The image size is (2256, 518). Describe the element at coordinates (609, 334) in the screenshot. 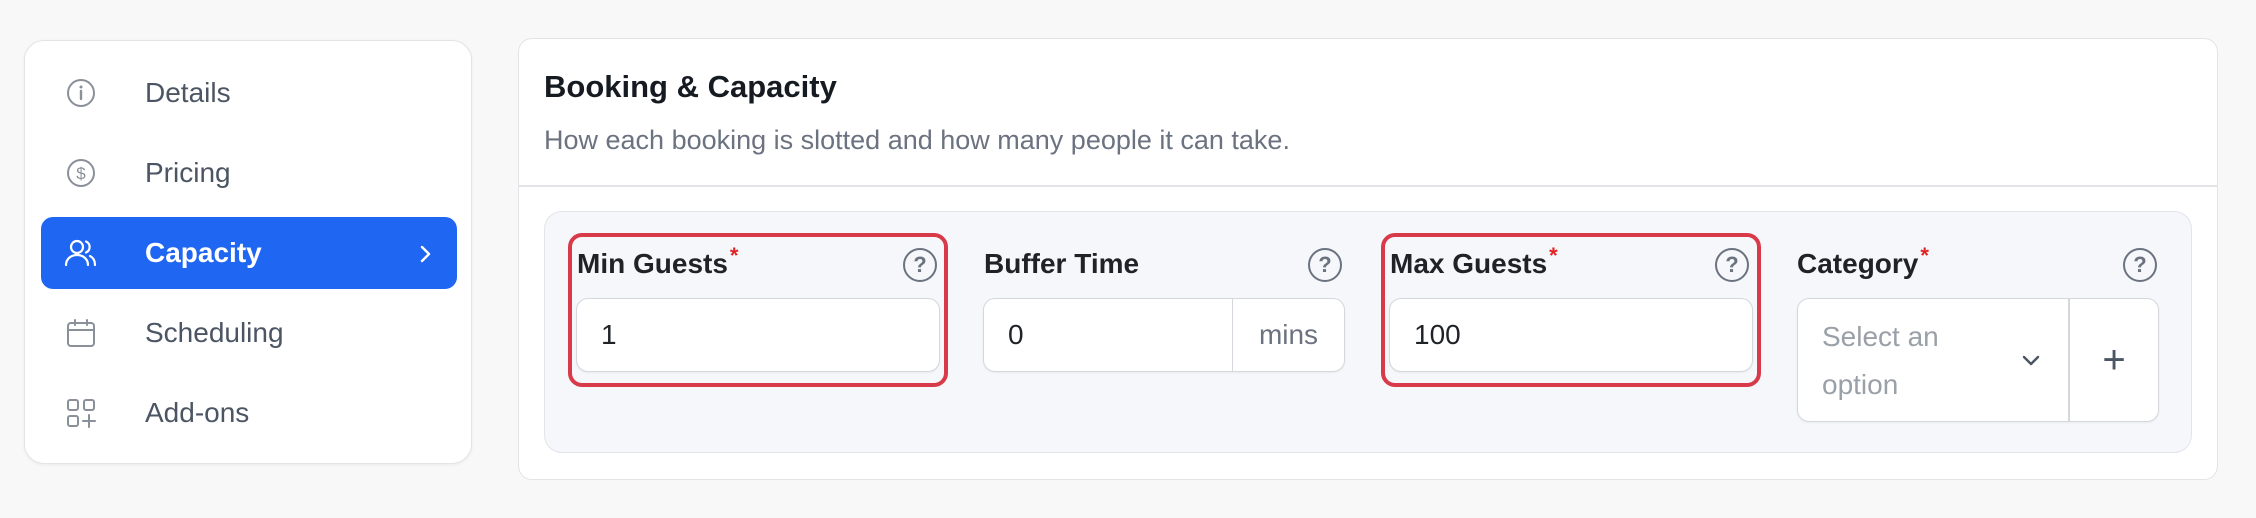

I see `min-guests-value: 1` at that location.